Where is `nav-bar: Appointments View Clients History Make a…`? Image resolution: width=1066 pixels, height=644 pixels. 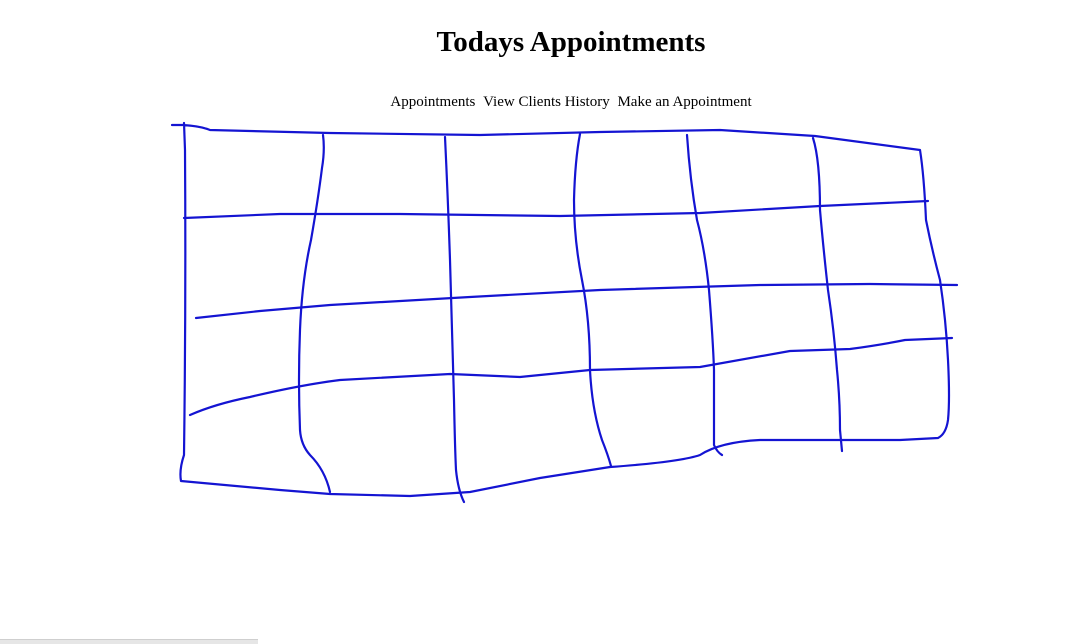 nav-bar: Appointments View Clients History Make a… is located at coordinates (533, 102).